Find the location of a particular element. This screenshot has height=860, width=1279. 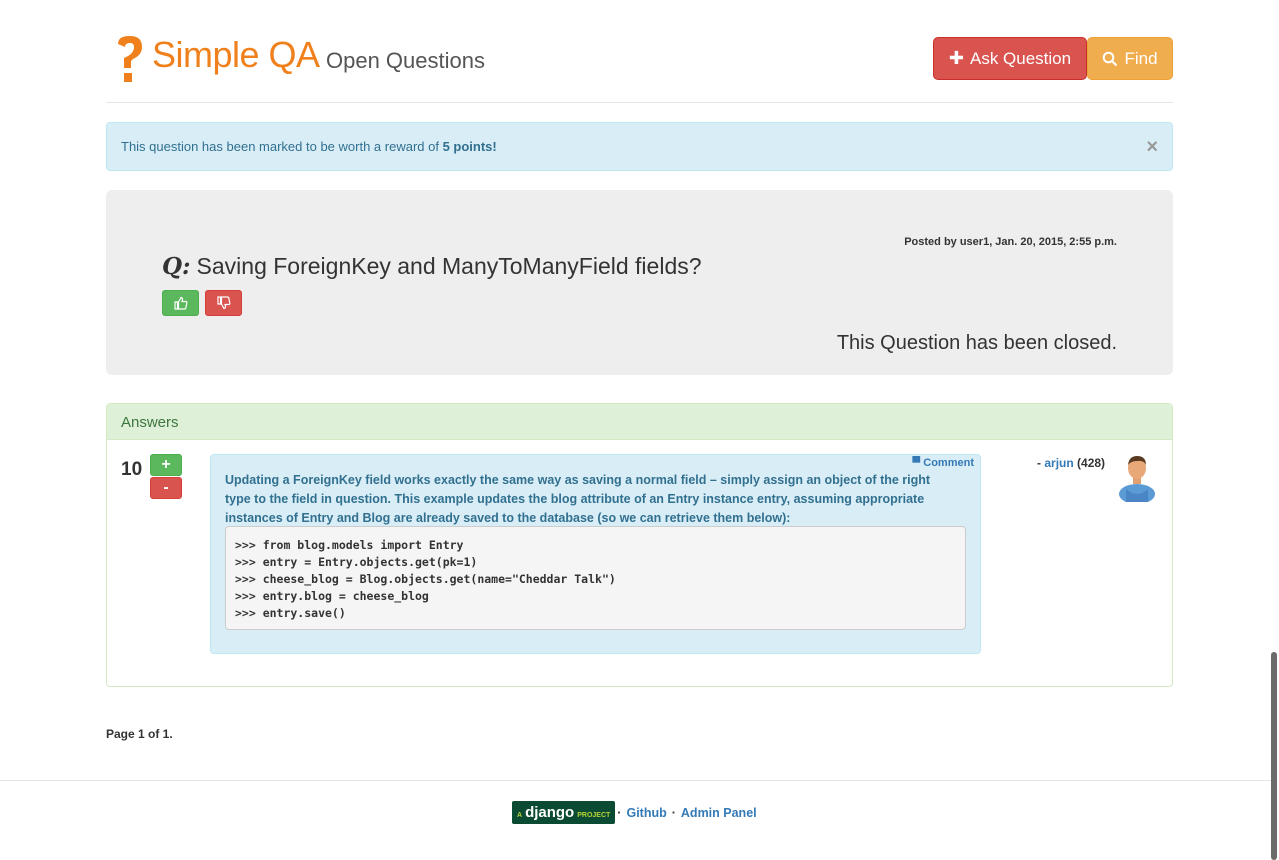

author-link: arjun is located at coordinates (1058, 463).